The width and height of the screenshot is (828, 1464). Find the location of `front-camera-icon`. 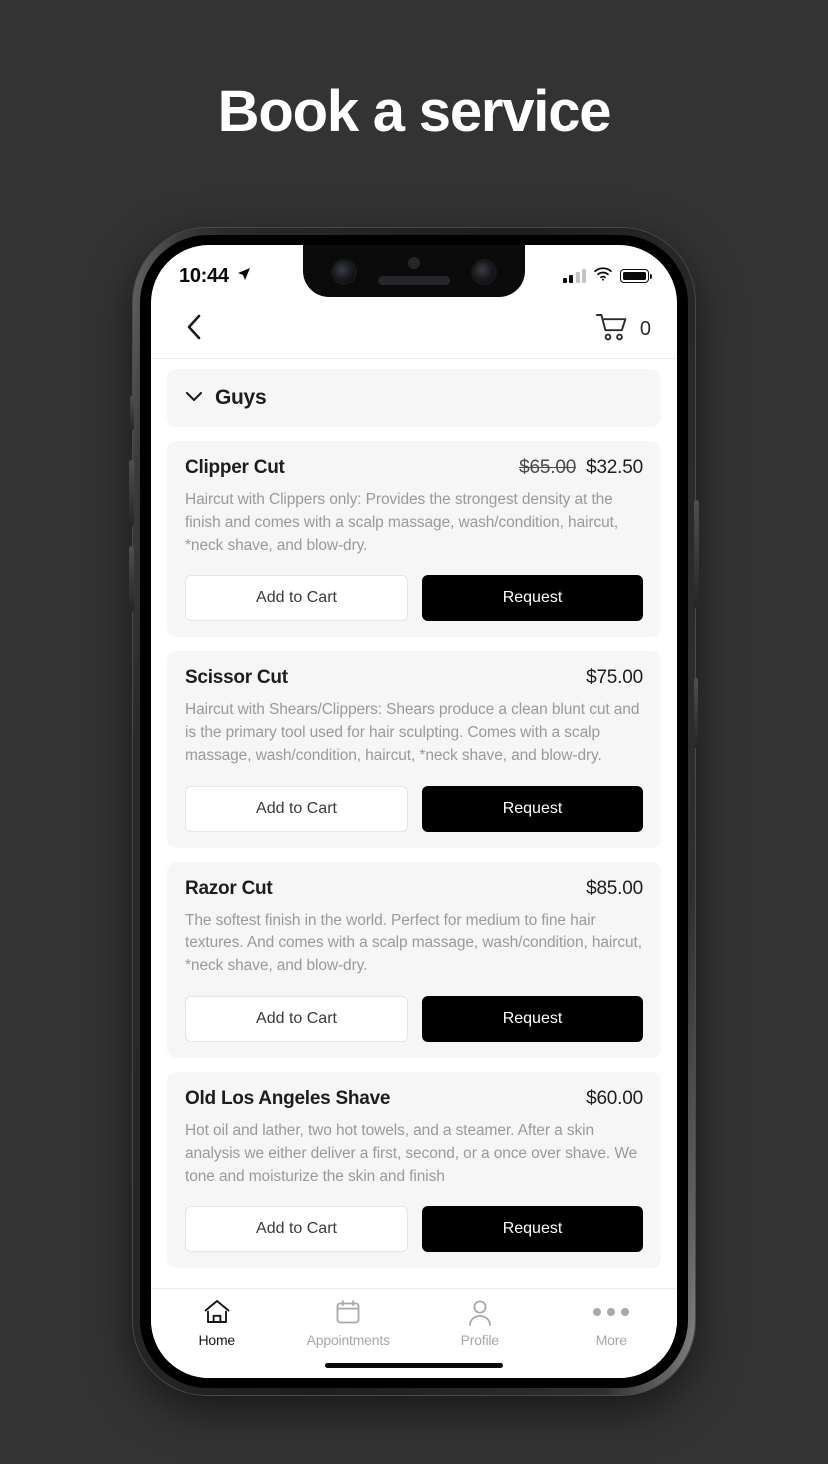

front-camera-icon is located at coordinates (344, 272).